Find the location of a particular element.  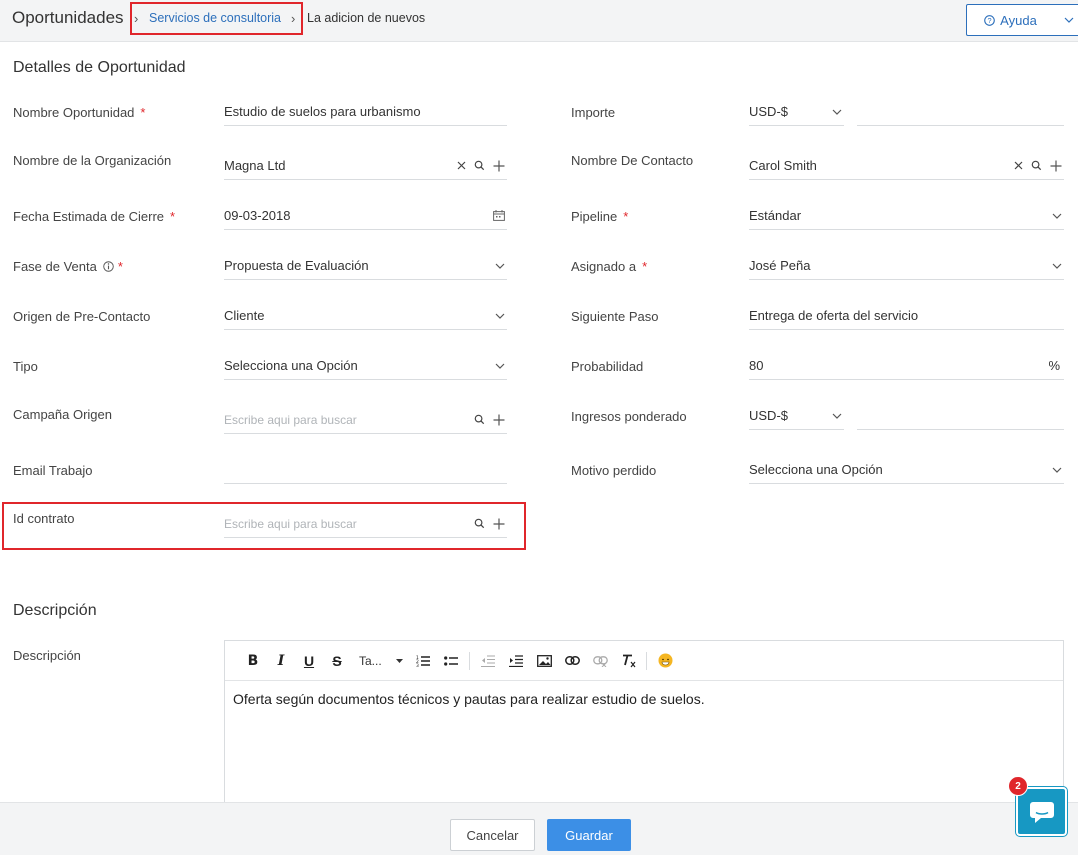

bullet-list-icon is located at coordinates (451, 661).